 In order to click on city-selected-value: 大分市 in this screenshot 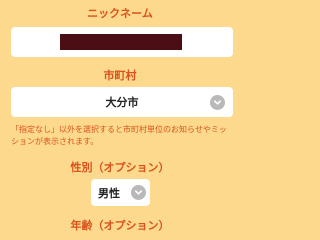, I will do `click(122, 102)`.